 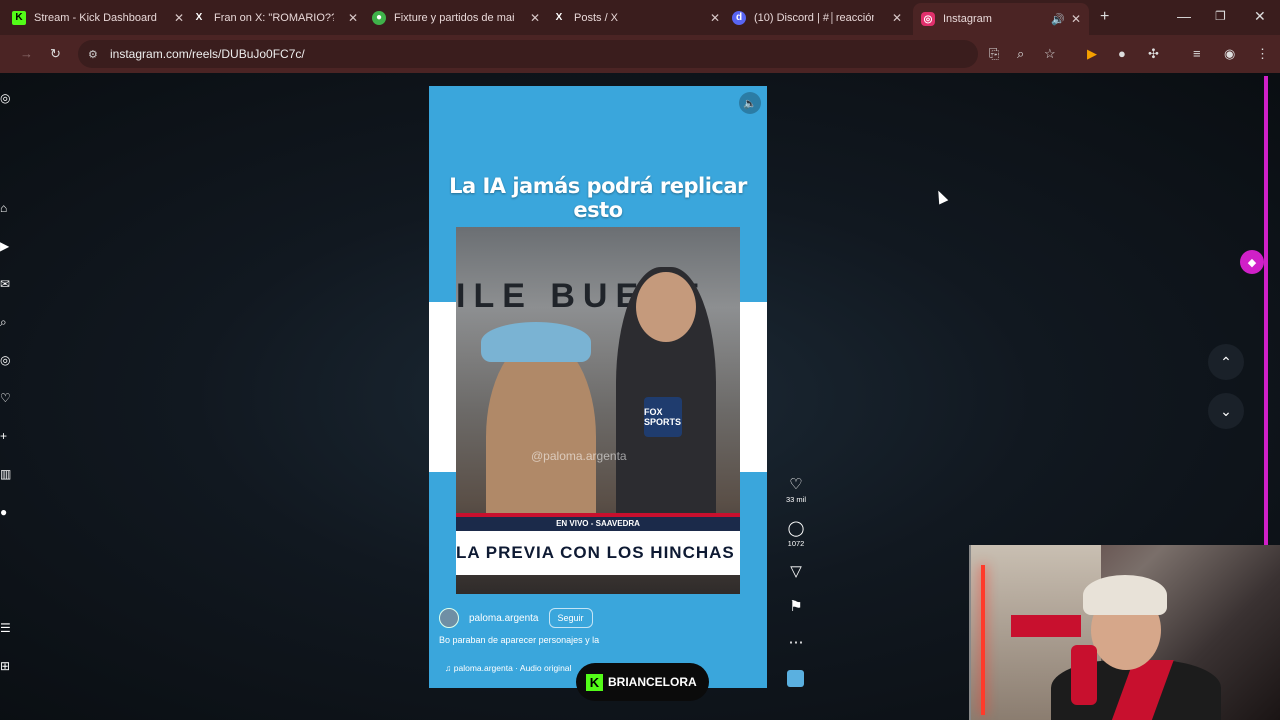 I want to click on share-button: ▽, so click(x=796, y=571).